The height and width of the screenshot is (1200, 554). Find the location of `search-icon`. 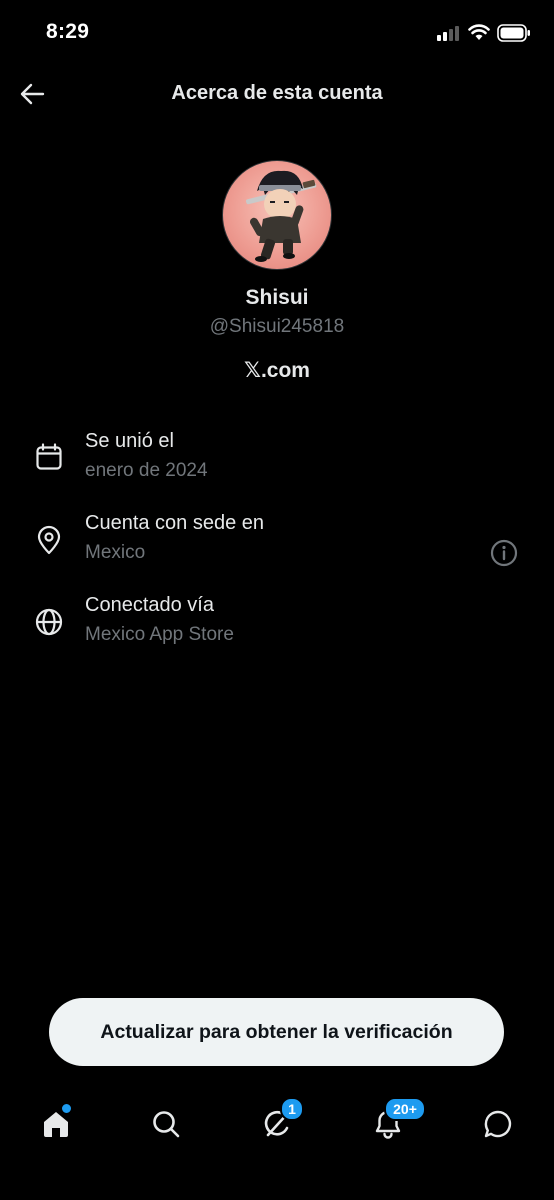

search-icon is located at coordinates (166, 1124).